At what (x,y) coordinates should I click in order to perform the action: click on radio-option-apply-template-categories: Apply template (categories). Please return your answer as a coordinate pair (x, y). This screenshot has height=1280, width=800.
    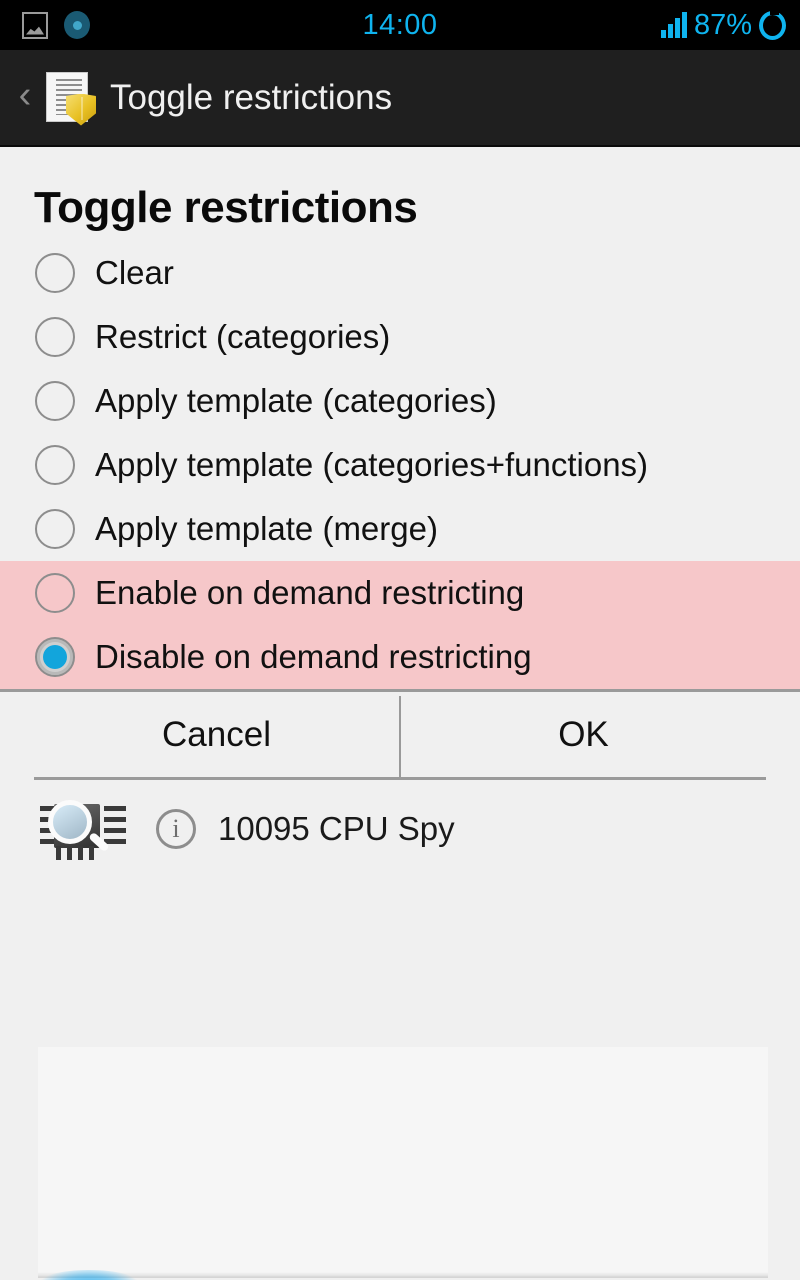
    Looking at the image, I should click on (400, 401).